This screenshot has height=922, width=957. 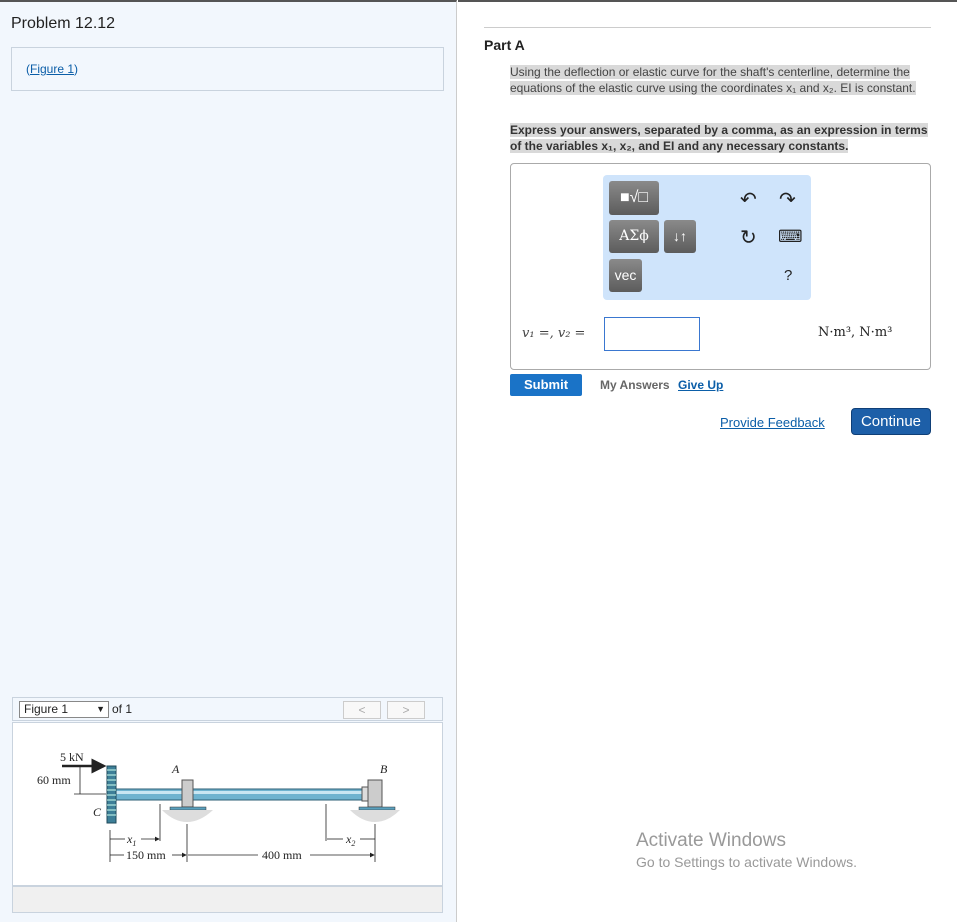 What do you see at coordinates (891, 421) in the screenshot?
I see `continue-button: Continue` at bounding box center [891, 421].